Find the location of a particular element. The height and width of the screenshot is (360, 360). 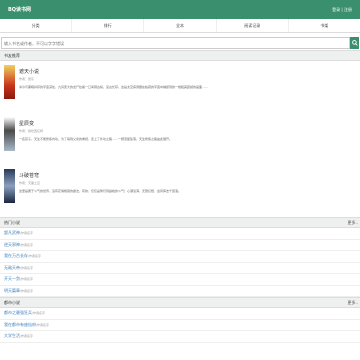

nav-item-category: 分类 is located at coordinates (36, 25).